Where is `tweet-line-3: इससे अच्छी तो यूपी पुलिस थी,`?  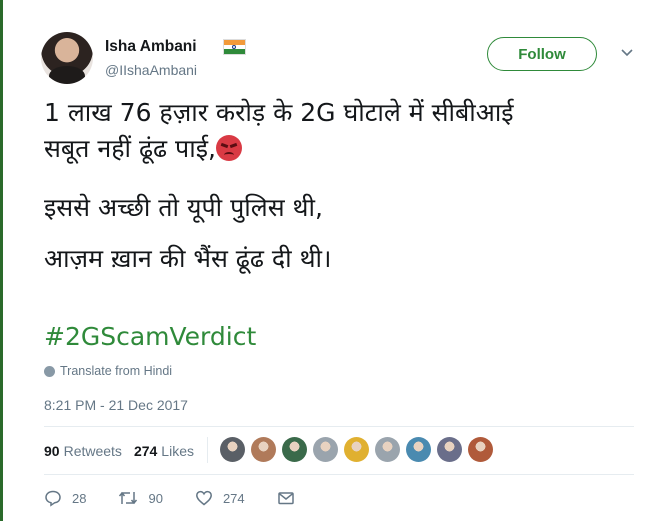 tweet-line-3: इससे अच्छी तो यूपी पुलिस थी, is located at coordinates (183, 207).